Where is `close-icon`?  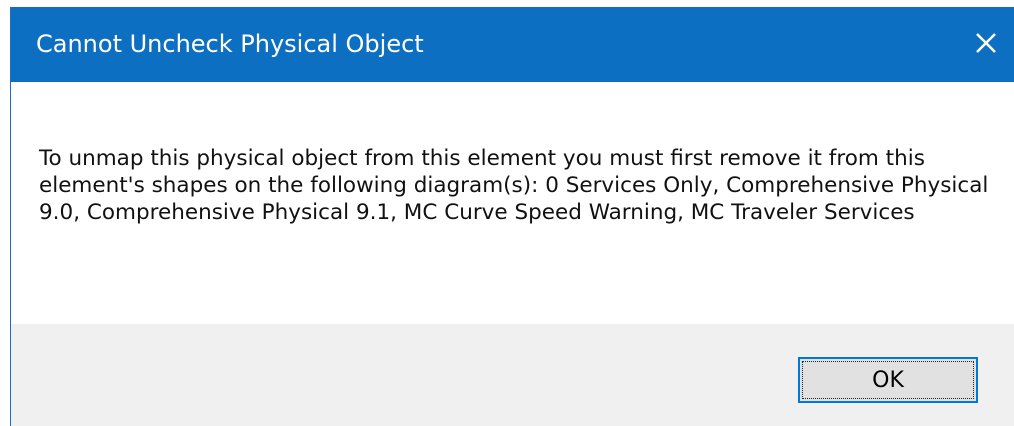 close-icon is located at coordinates (986, 43).